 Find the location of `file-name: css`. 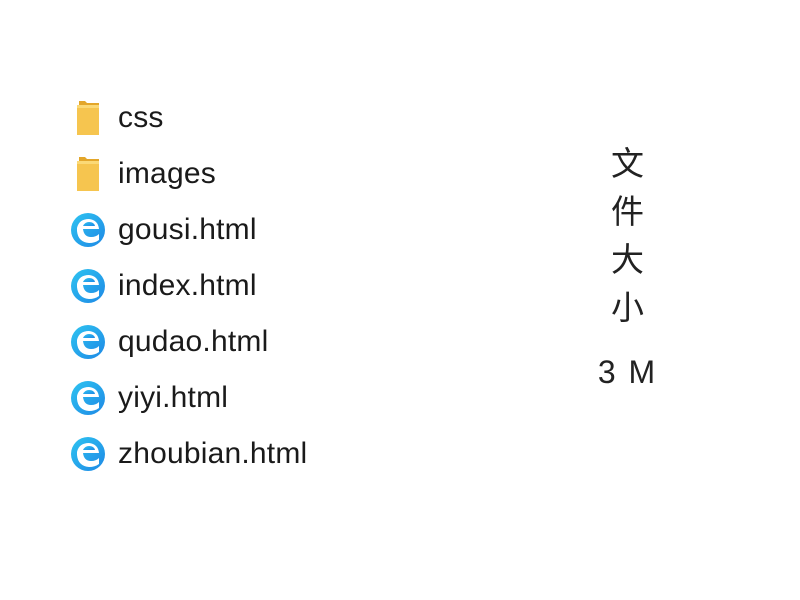

file-name: css is located at coordinates (141, 117).